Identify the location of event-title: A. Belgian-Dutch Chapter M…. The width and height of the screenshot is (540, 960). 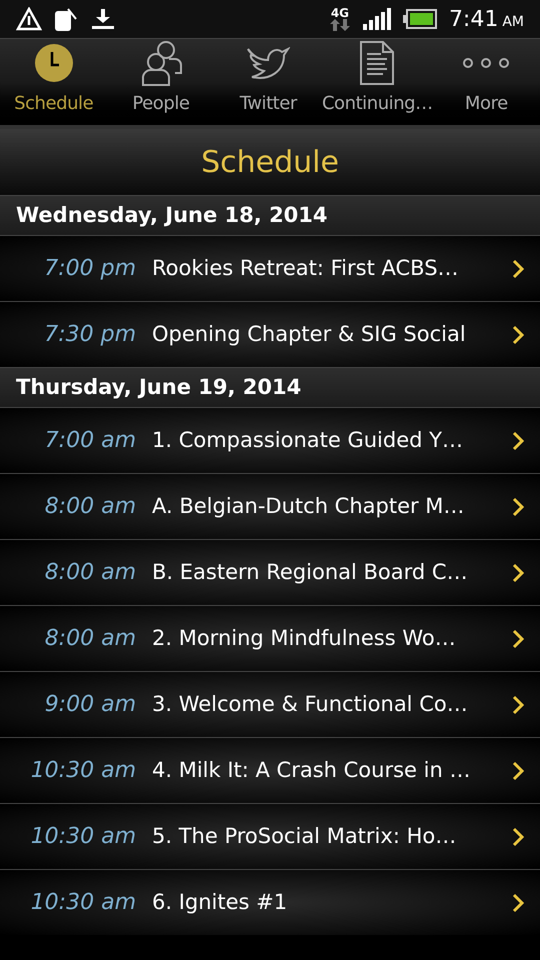
(308, 506).